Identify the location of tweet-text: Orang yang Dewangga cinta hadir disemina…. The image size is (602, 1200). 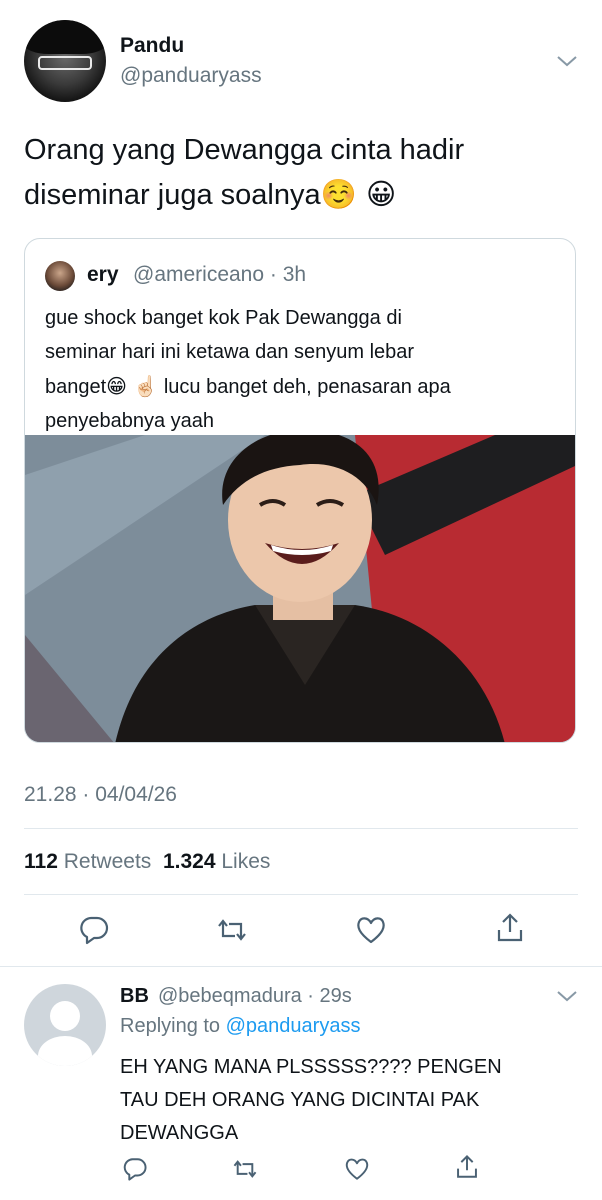
(294, 172).